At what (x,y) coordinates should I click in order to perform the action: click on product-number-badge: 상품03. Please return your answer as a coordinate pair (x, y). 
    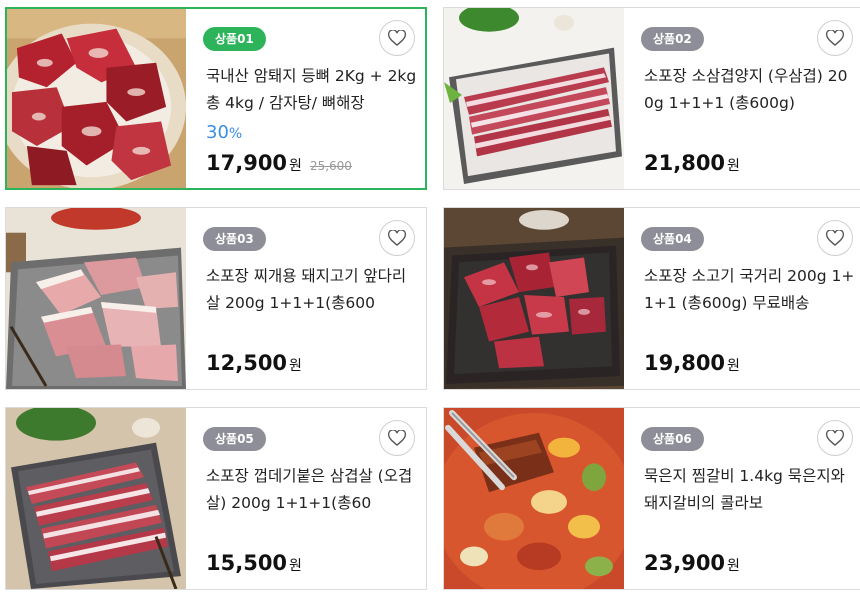
    Looking at the image, I should click on (234, 239).